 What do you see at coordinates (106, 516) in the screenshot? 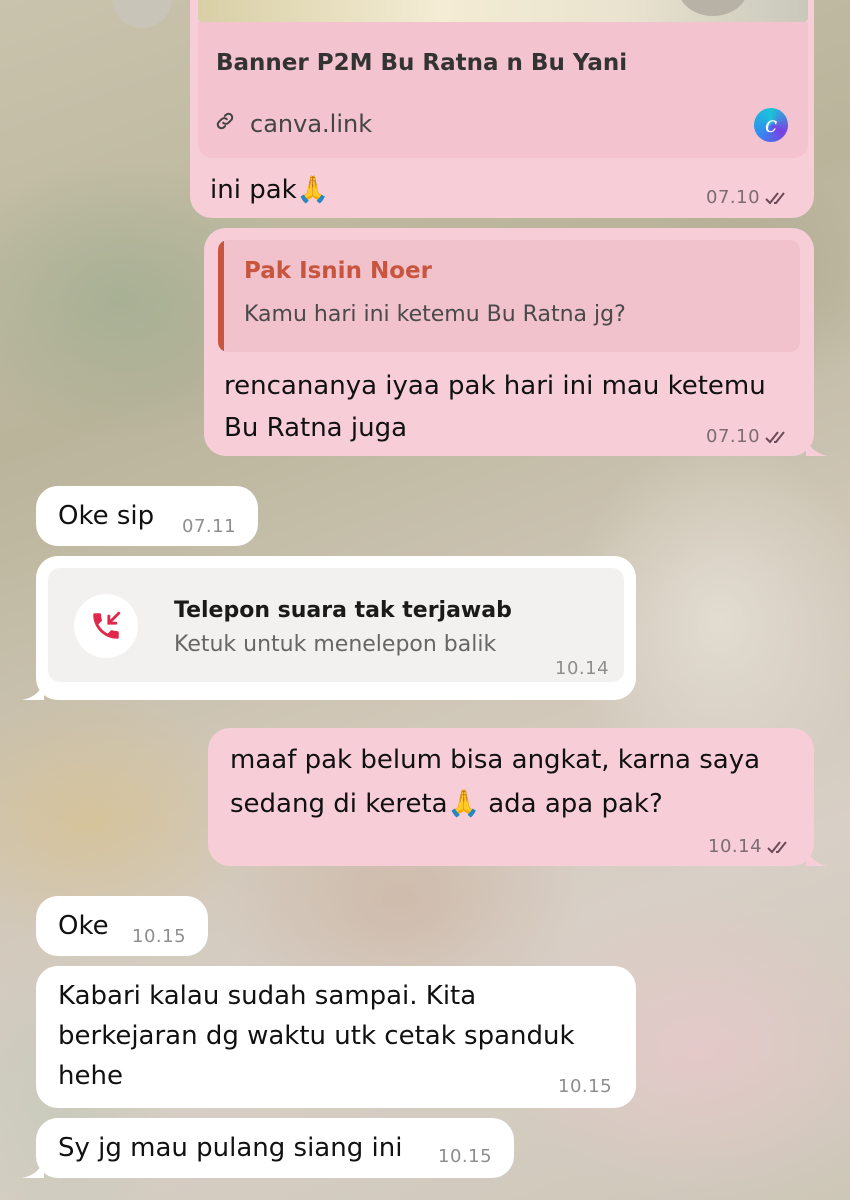
I see `message-text: Oke sip` at bounding box center [106, 516].